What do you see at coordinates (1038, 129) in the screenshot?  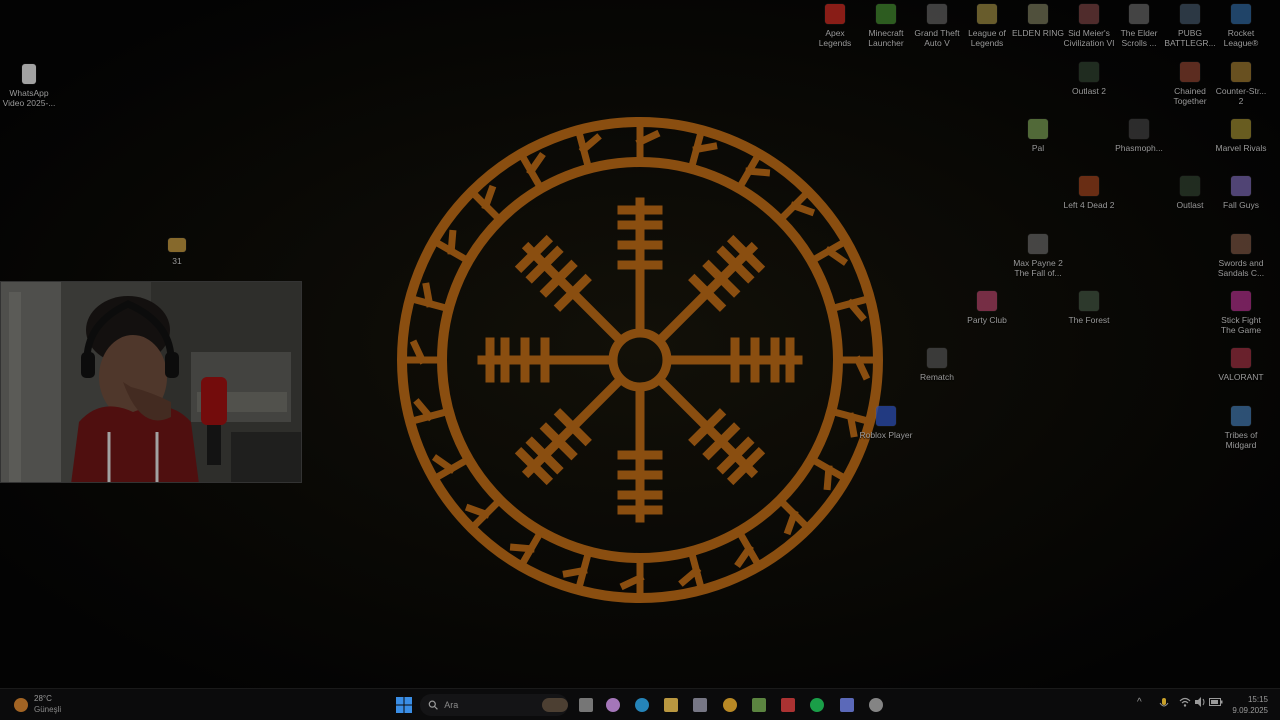 I see `palworld-icon` at bounding box center [1038, 129].